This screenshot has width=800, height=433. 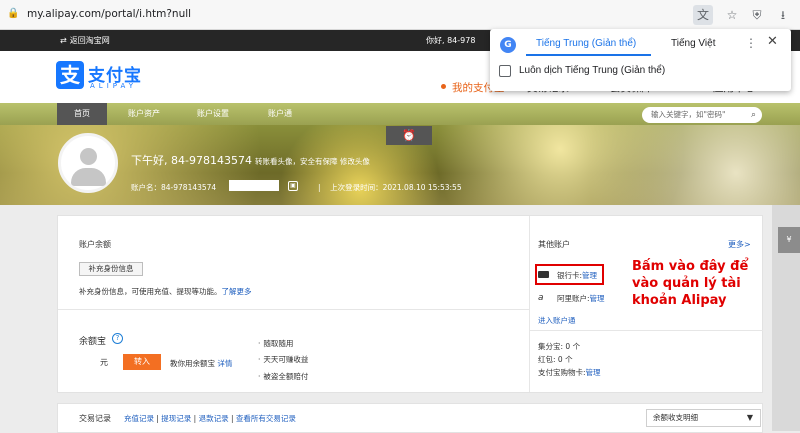 What do you see at coordinates (89, 40) in the screenshot?
I see `back-label: 返回淘宝网` at bounding box center [89, 40].